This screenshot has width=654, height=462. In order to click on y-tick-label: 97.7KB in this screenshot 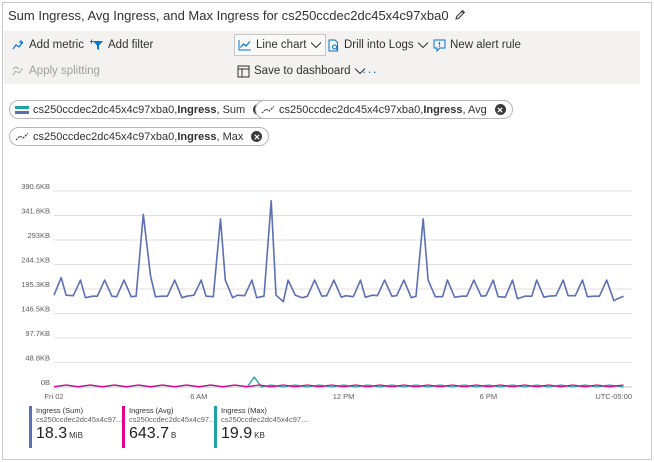, I will do `click(37, 333)`.